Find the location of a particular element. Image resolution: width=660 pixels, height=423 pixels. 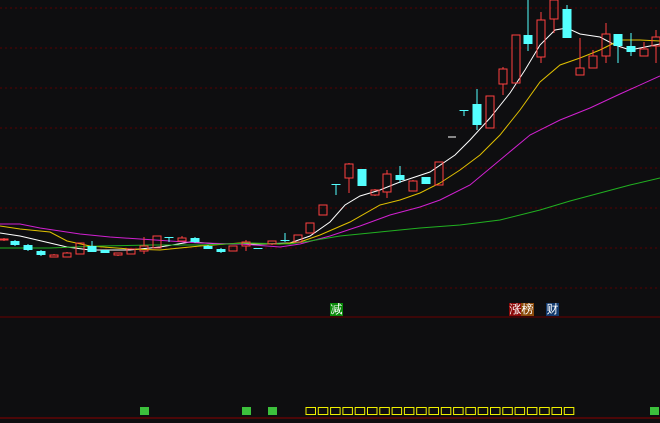

event-badge: 财 is located at coordinates (552, 309).